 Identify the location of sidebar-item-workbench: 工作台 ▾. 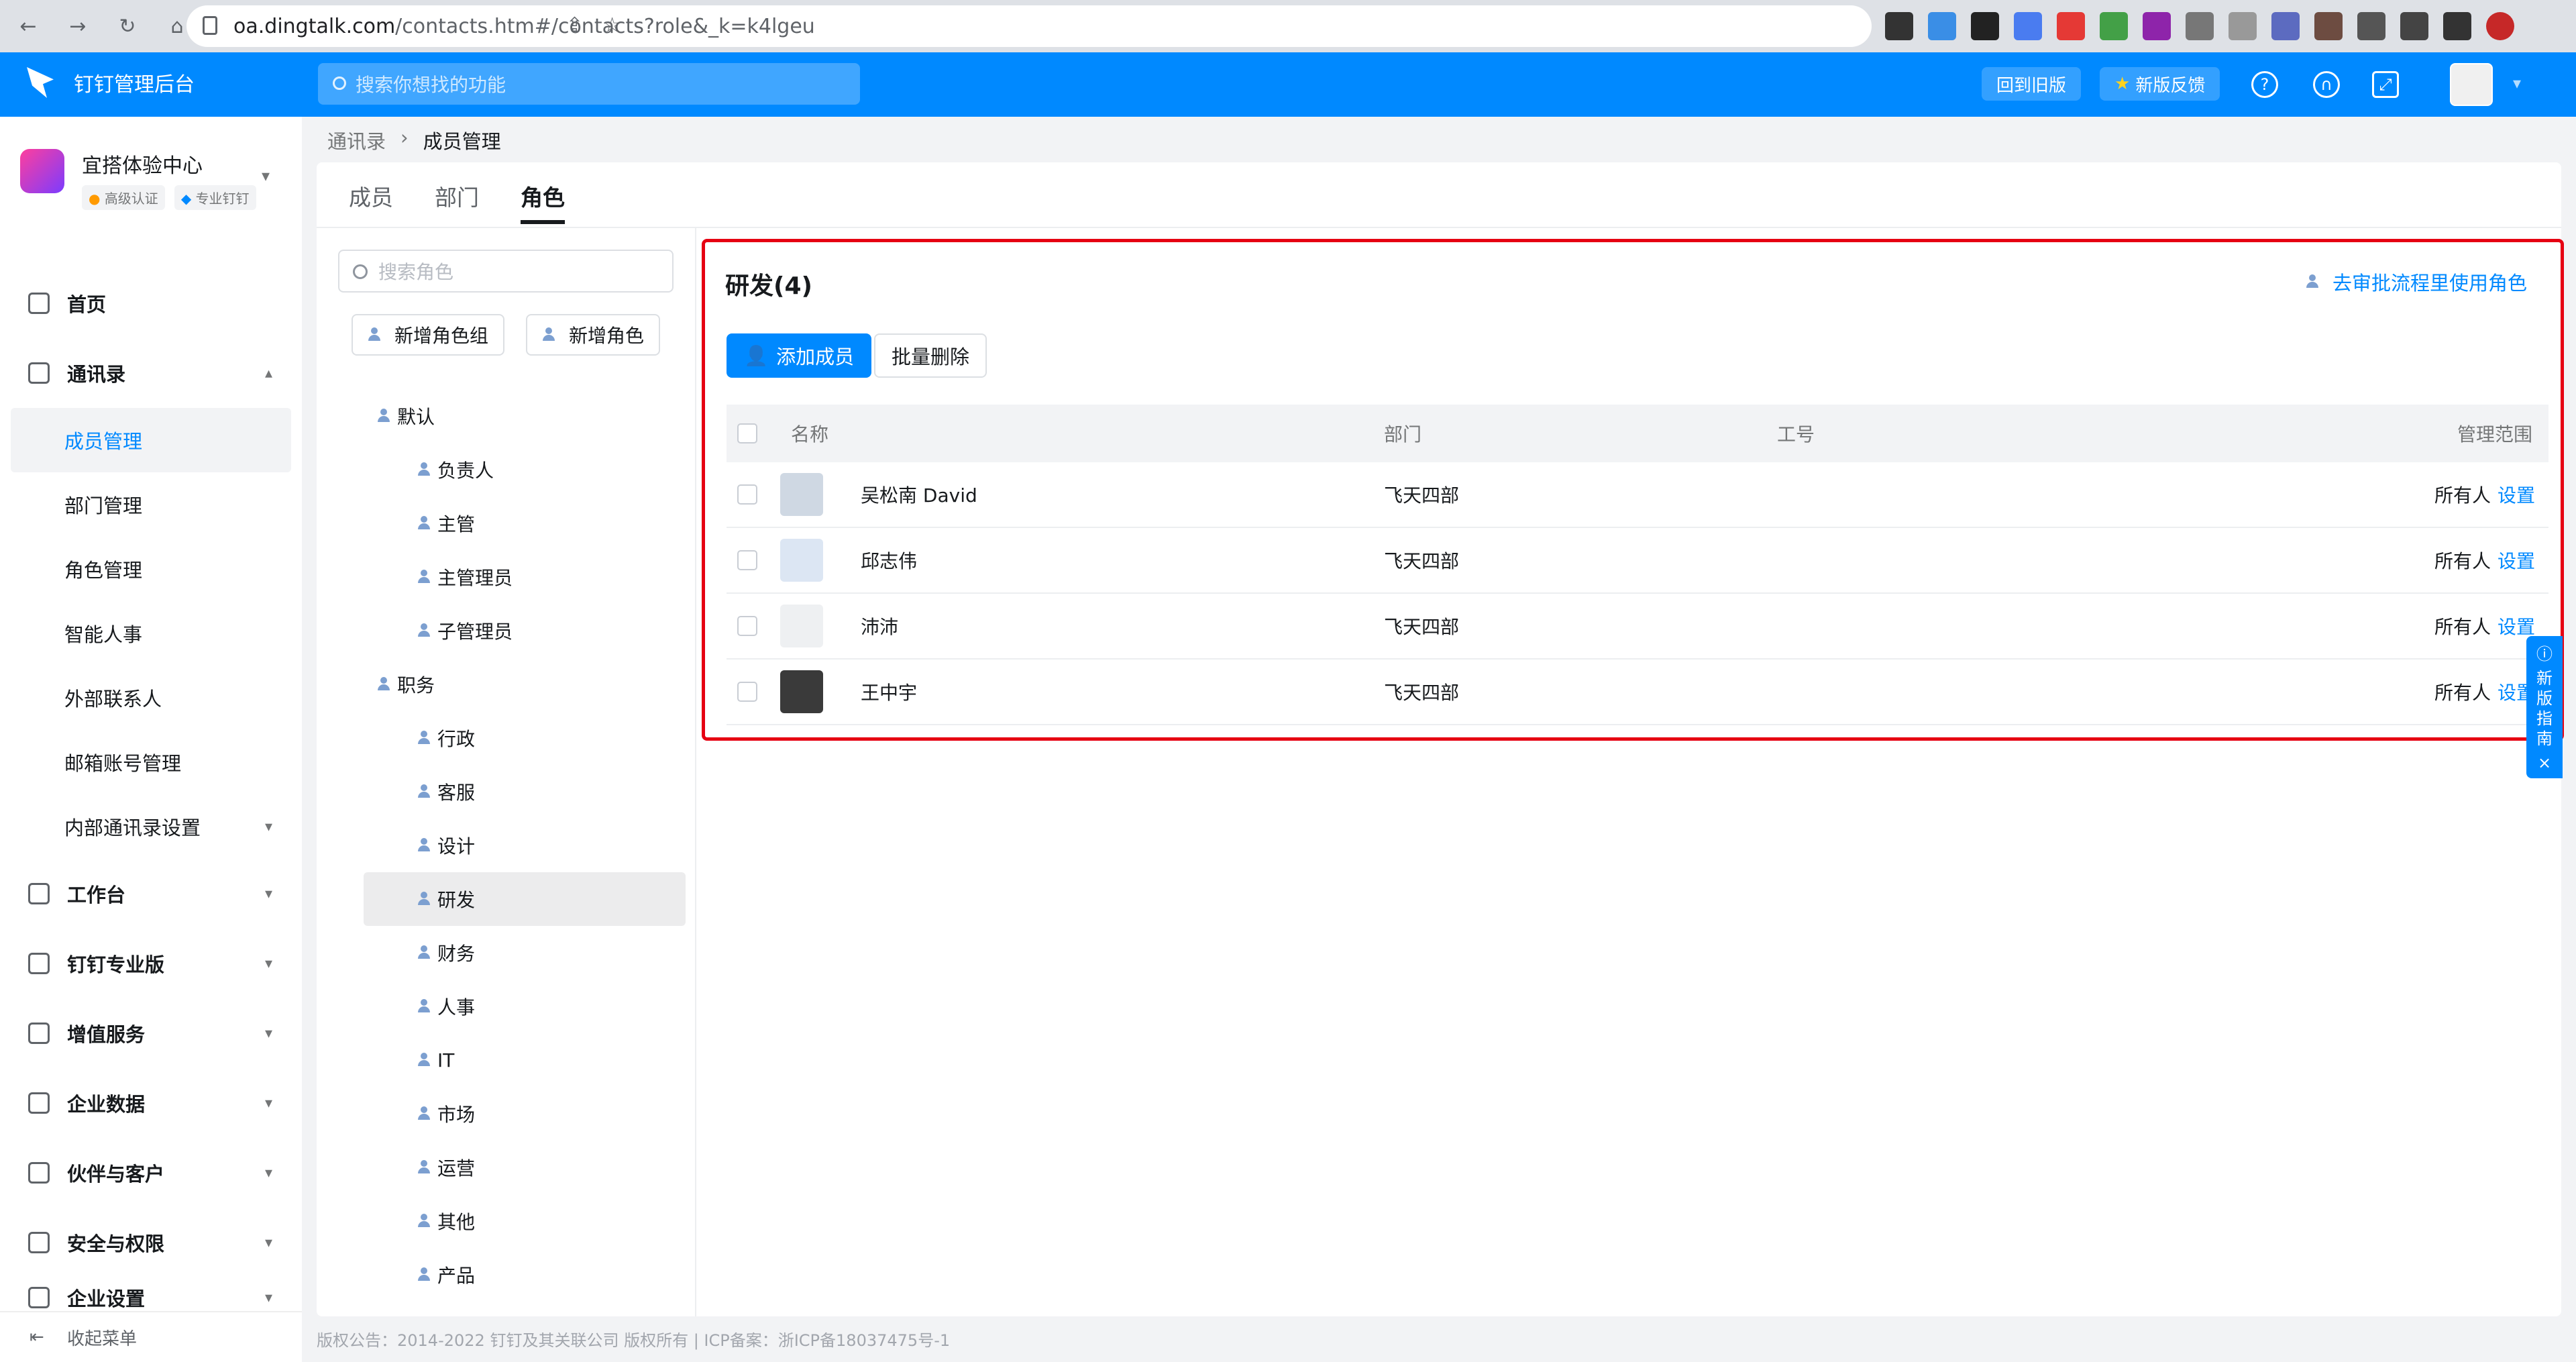
(151, 894).